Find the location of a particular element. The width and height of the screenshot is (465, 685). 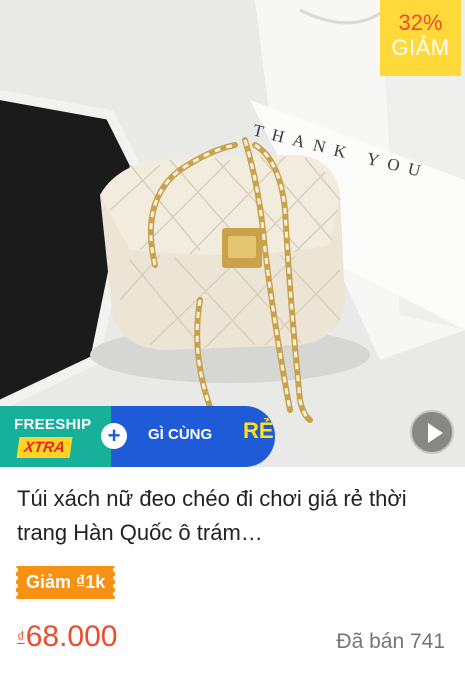

video-play-button is located at coordinates (432, 432).